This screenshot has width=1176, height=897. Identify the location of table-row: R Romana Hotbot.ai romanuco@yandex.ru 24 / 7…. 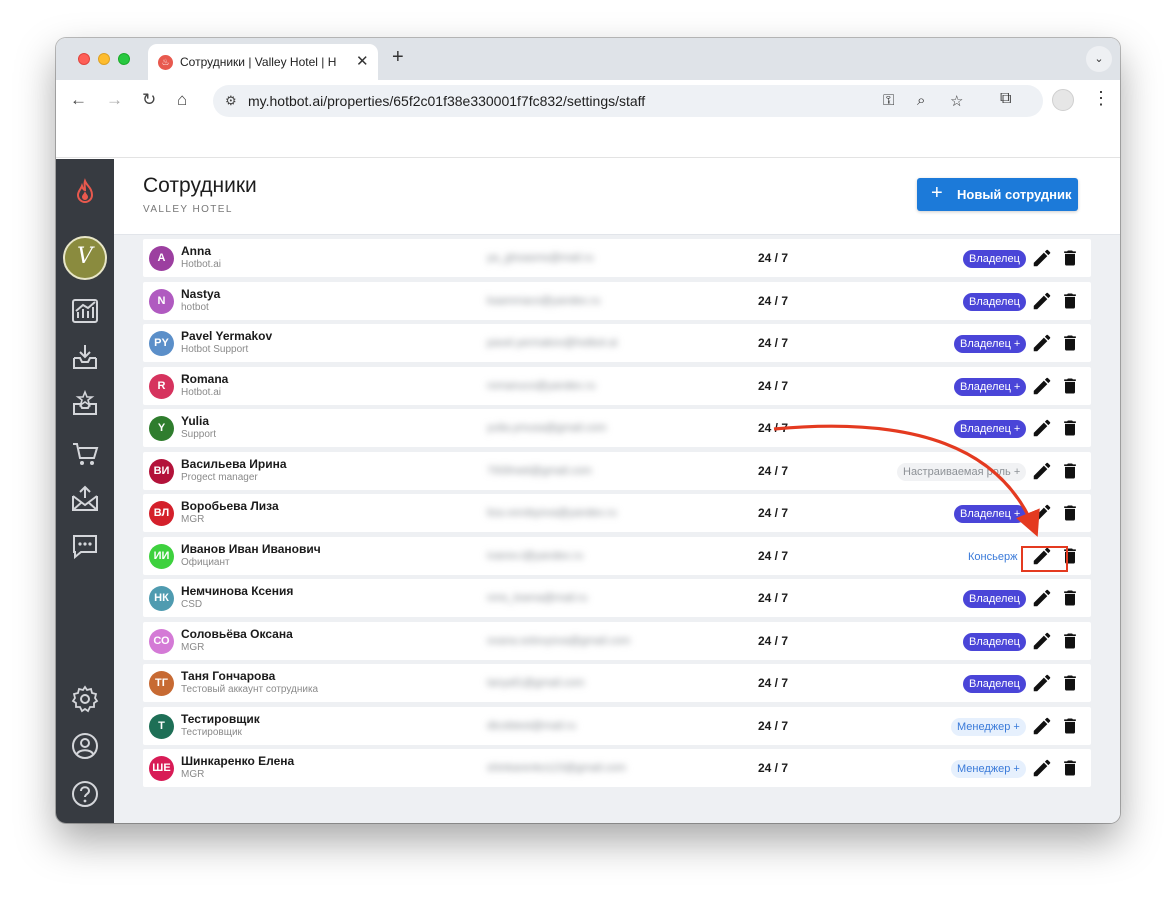
(617, 385).